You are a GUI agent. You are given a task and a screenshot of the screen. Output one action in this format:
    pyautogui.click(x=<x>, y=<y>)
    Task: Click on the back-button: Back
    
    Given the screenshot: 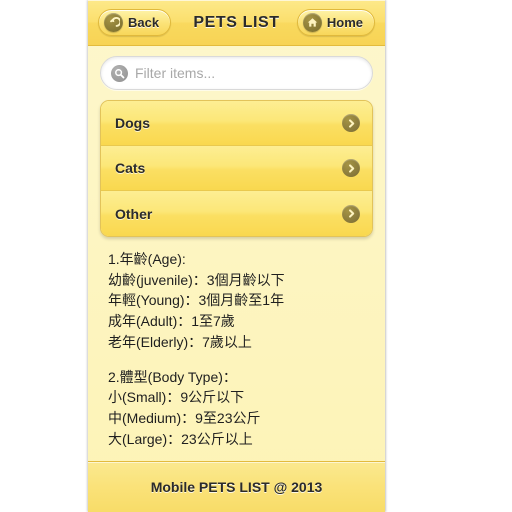 What is the action you would take?
    pyautogui.click(x=135, y=22)
    